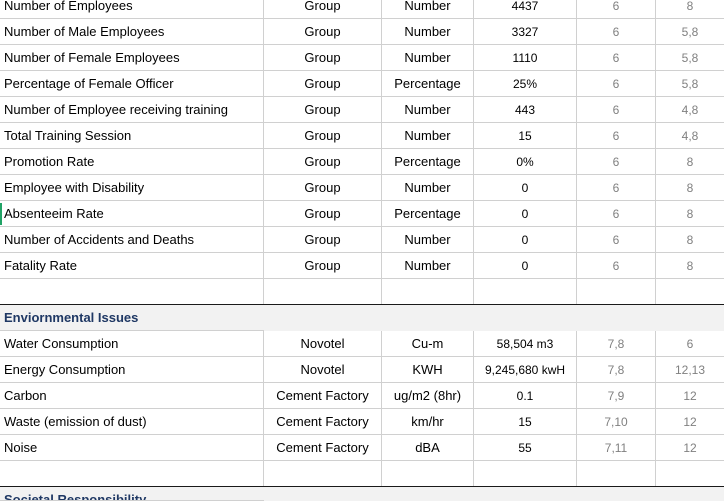  What do you see at coordinates (132, 448) in the screenshot?
I see `indicator-label-cell: Noise` at bounding box center [132, 448].